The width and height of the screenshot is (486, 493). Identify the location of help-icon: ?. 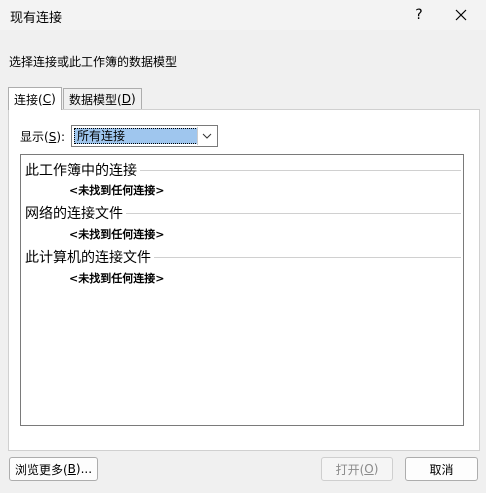
(419, 15).